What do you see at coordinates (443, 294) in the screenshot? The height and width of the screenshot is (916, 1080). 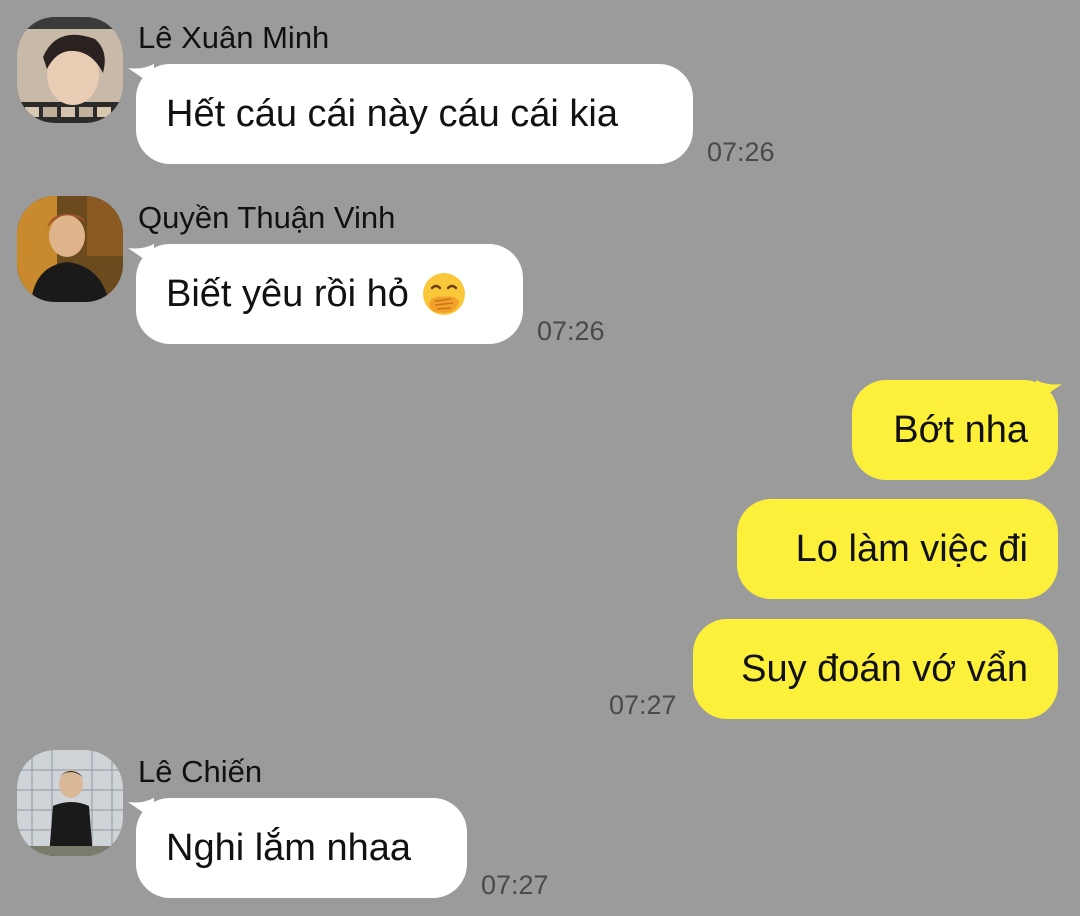 I see `face-with-hand-over-mouth-icon` at bounding box center [443, 294].